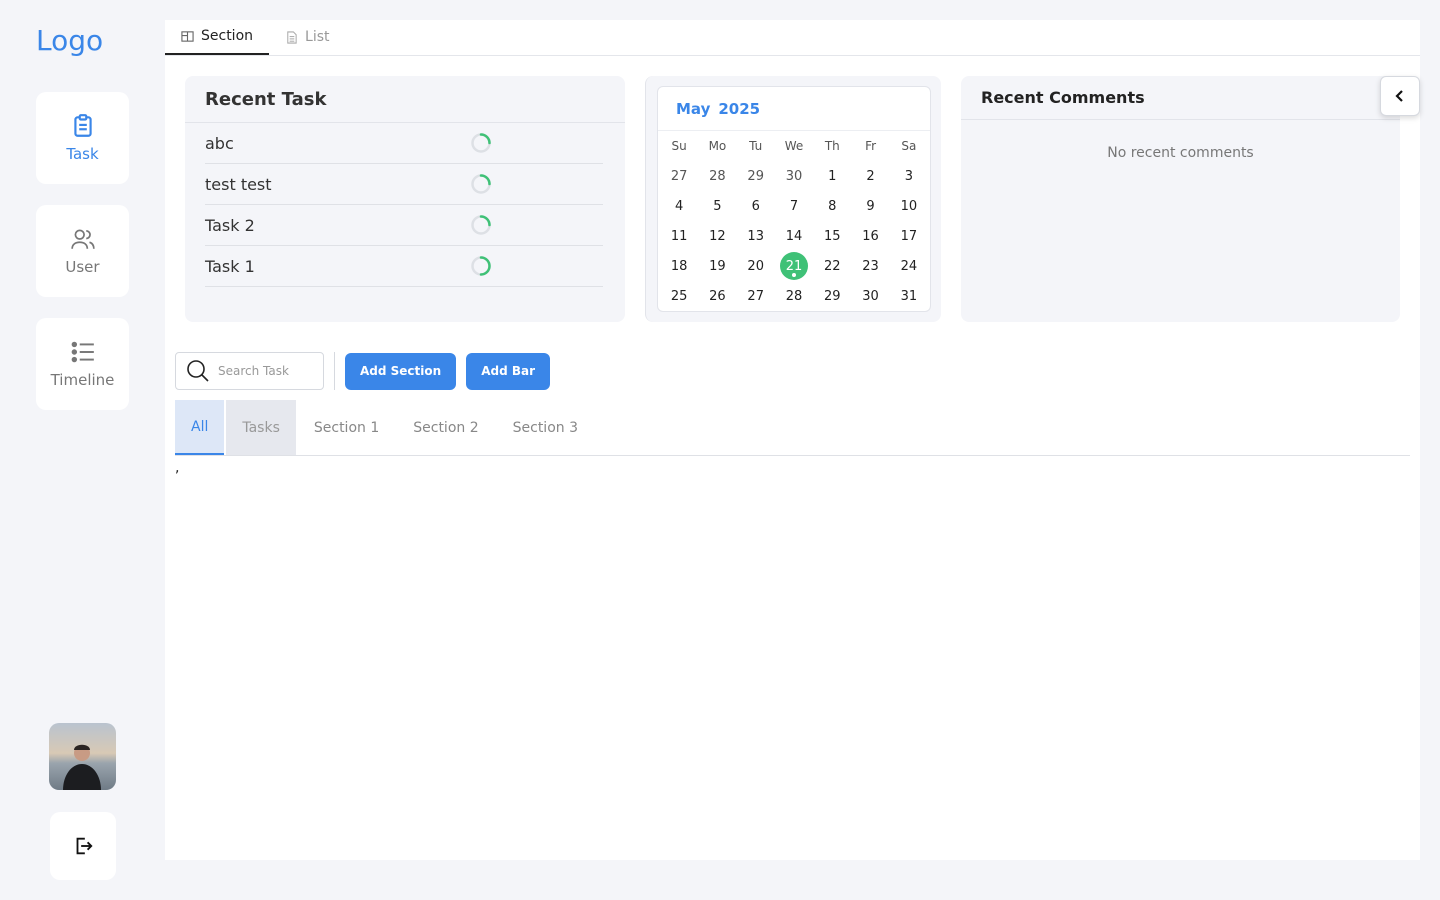  I want to click on calendar-day: 13, so click(756, 236).